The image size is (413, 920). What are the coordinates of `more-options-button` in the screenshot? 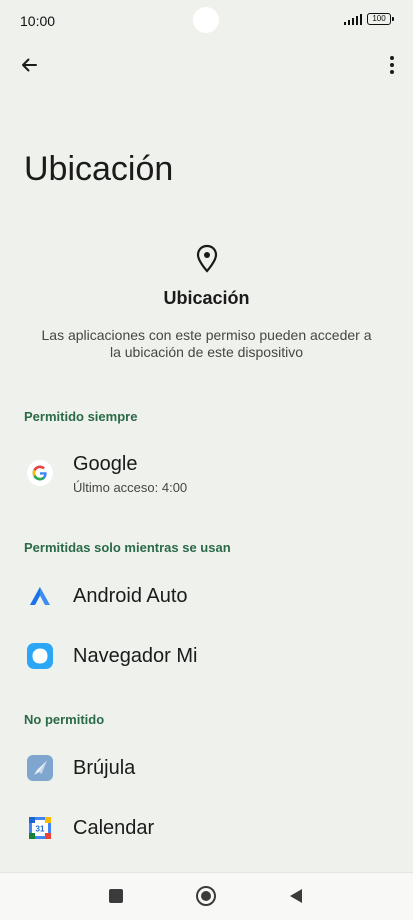 It's located at (392, 65).